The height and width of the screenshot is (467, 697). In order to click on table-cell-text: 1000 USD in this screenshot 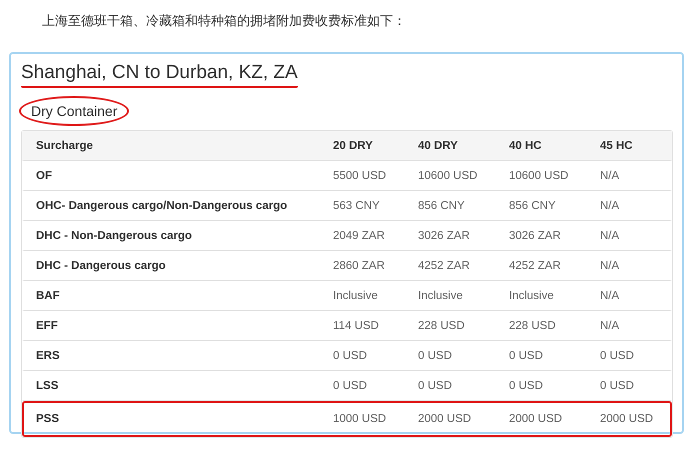, I will do `click(360, 419)`.